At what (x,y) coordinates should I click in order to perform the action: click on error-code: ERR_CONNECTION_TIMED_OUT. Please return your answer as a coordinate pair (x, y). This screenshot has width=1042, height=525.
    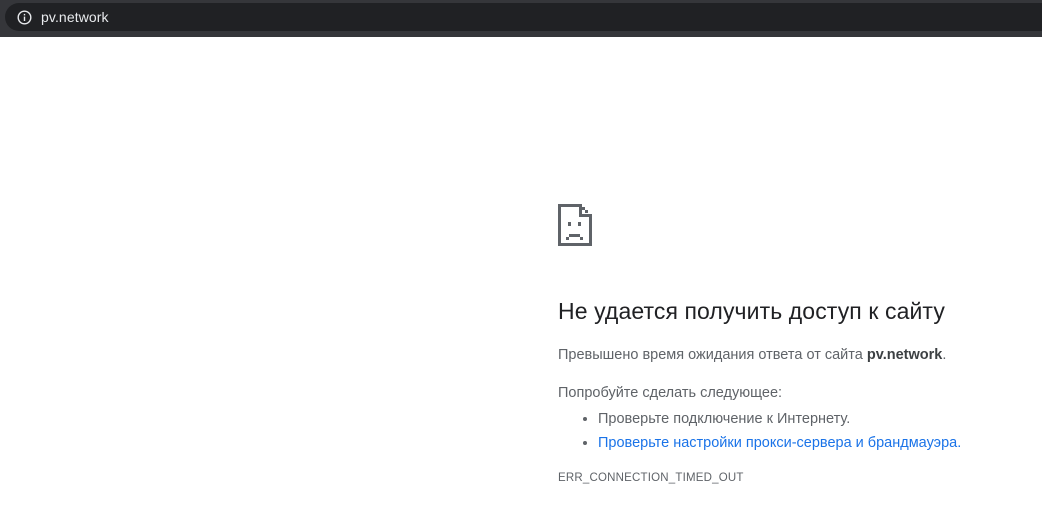
    Looking at the image, I should click on (651, 478).